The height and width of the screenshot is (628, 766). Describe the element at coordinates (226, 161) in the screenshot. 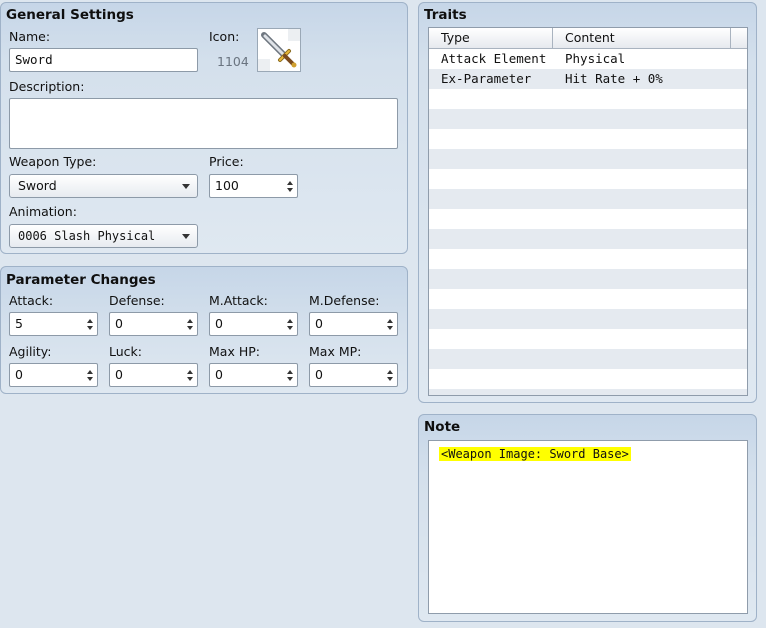

I see `price-label: Price:` at that location.